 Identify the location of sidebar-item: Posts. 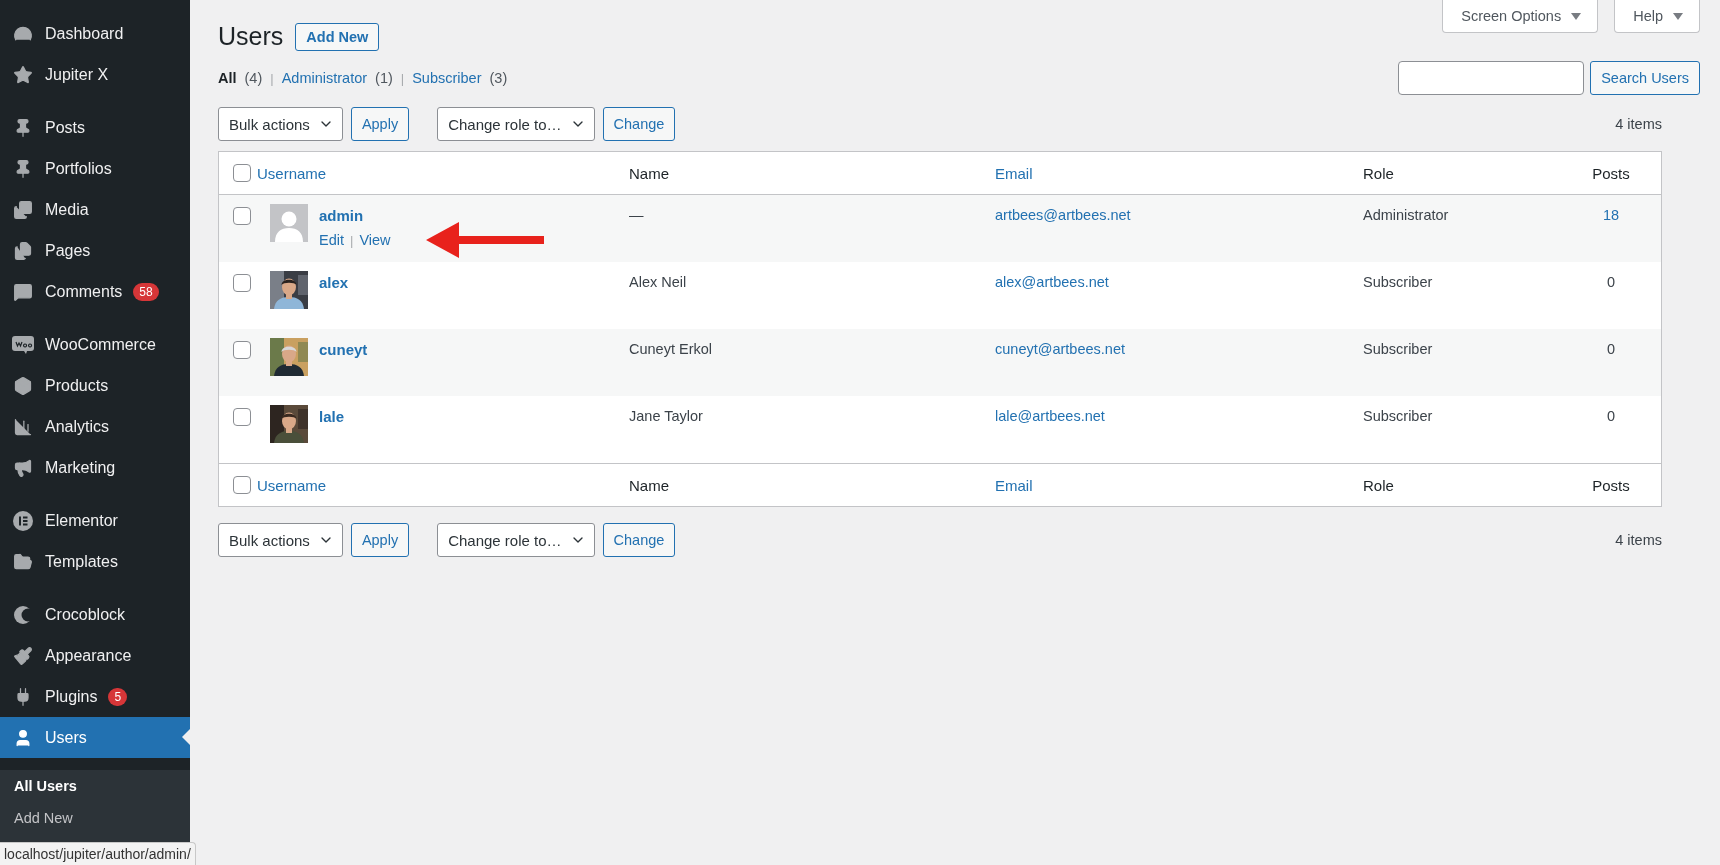
(95, 127).